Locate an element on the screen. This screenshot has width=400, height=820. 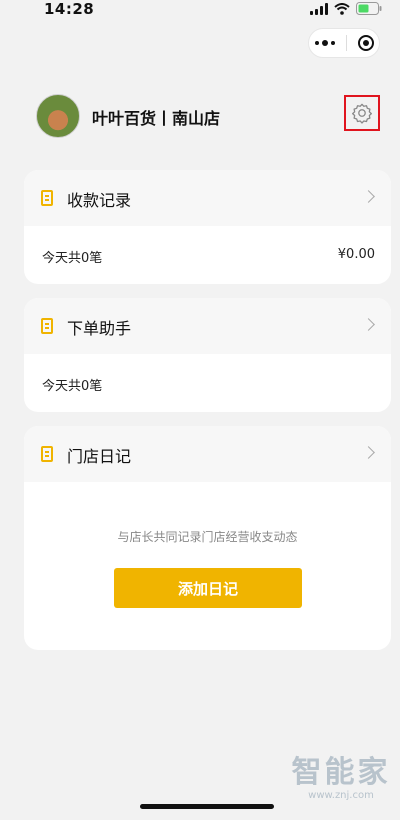
diary-description: 与店长共同记录门店经营收支动态 is located at coordinates (207, 537).